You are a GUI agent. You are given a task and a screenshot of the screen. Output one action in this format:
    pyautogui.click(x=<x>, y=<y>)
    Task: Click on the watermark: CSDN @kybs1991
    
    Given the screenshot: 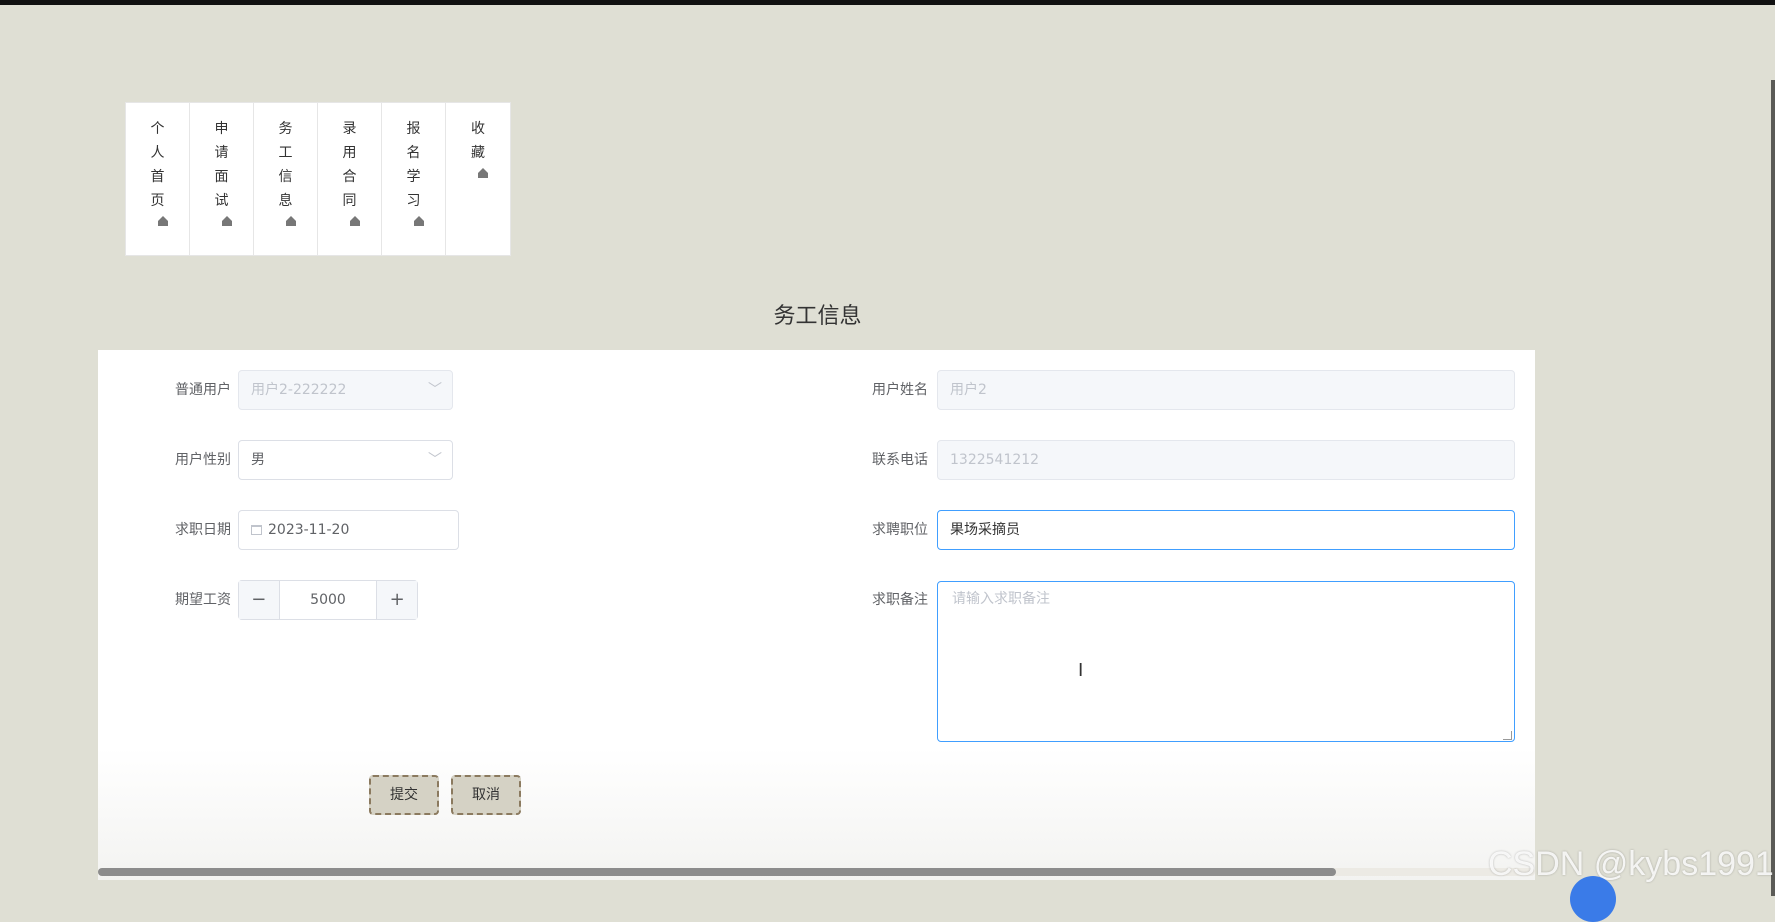 What is the action you would take?
    pyautogui.click(x=1631, y=864)
    